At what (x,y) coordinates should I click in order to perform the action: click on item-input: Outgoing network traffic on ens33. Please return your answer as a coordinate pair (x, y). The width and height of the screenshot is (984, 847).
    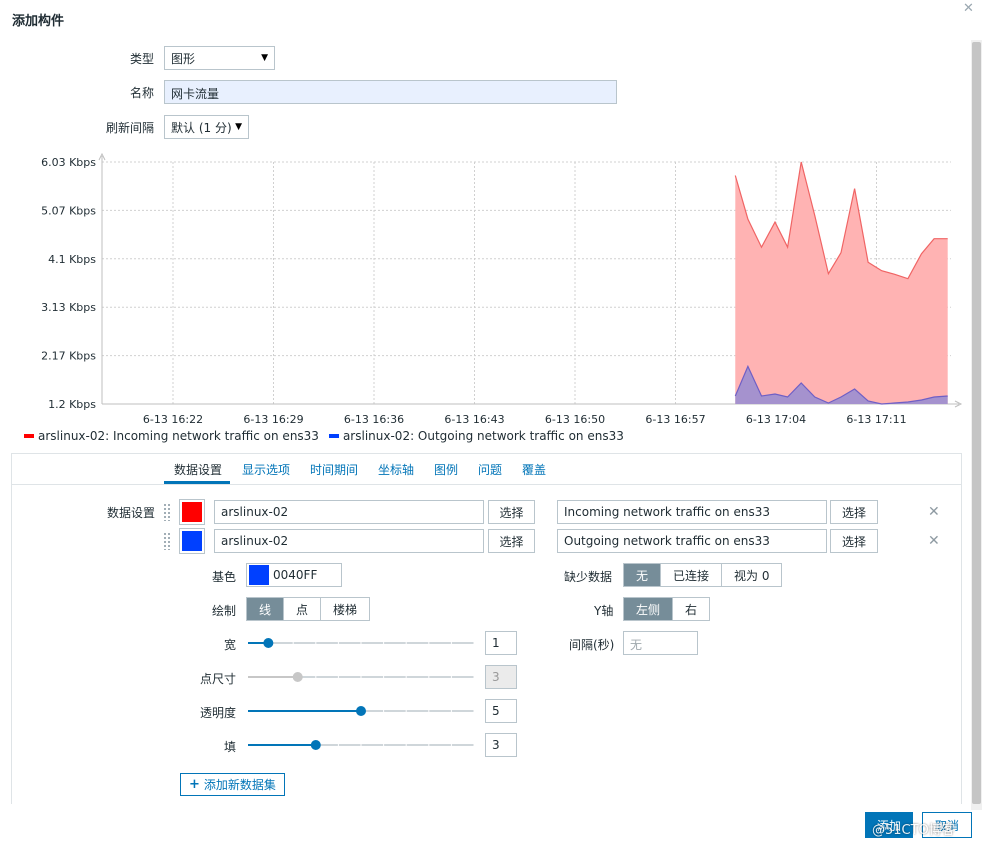
    Looking at the image, I should click on (692, 541).